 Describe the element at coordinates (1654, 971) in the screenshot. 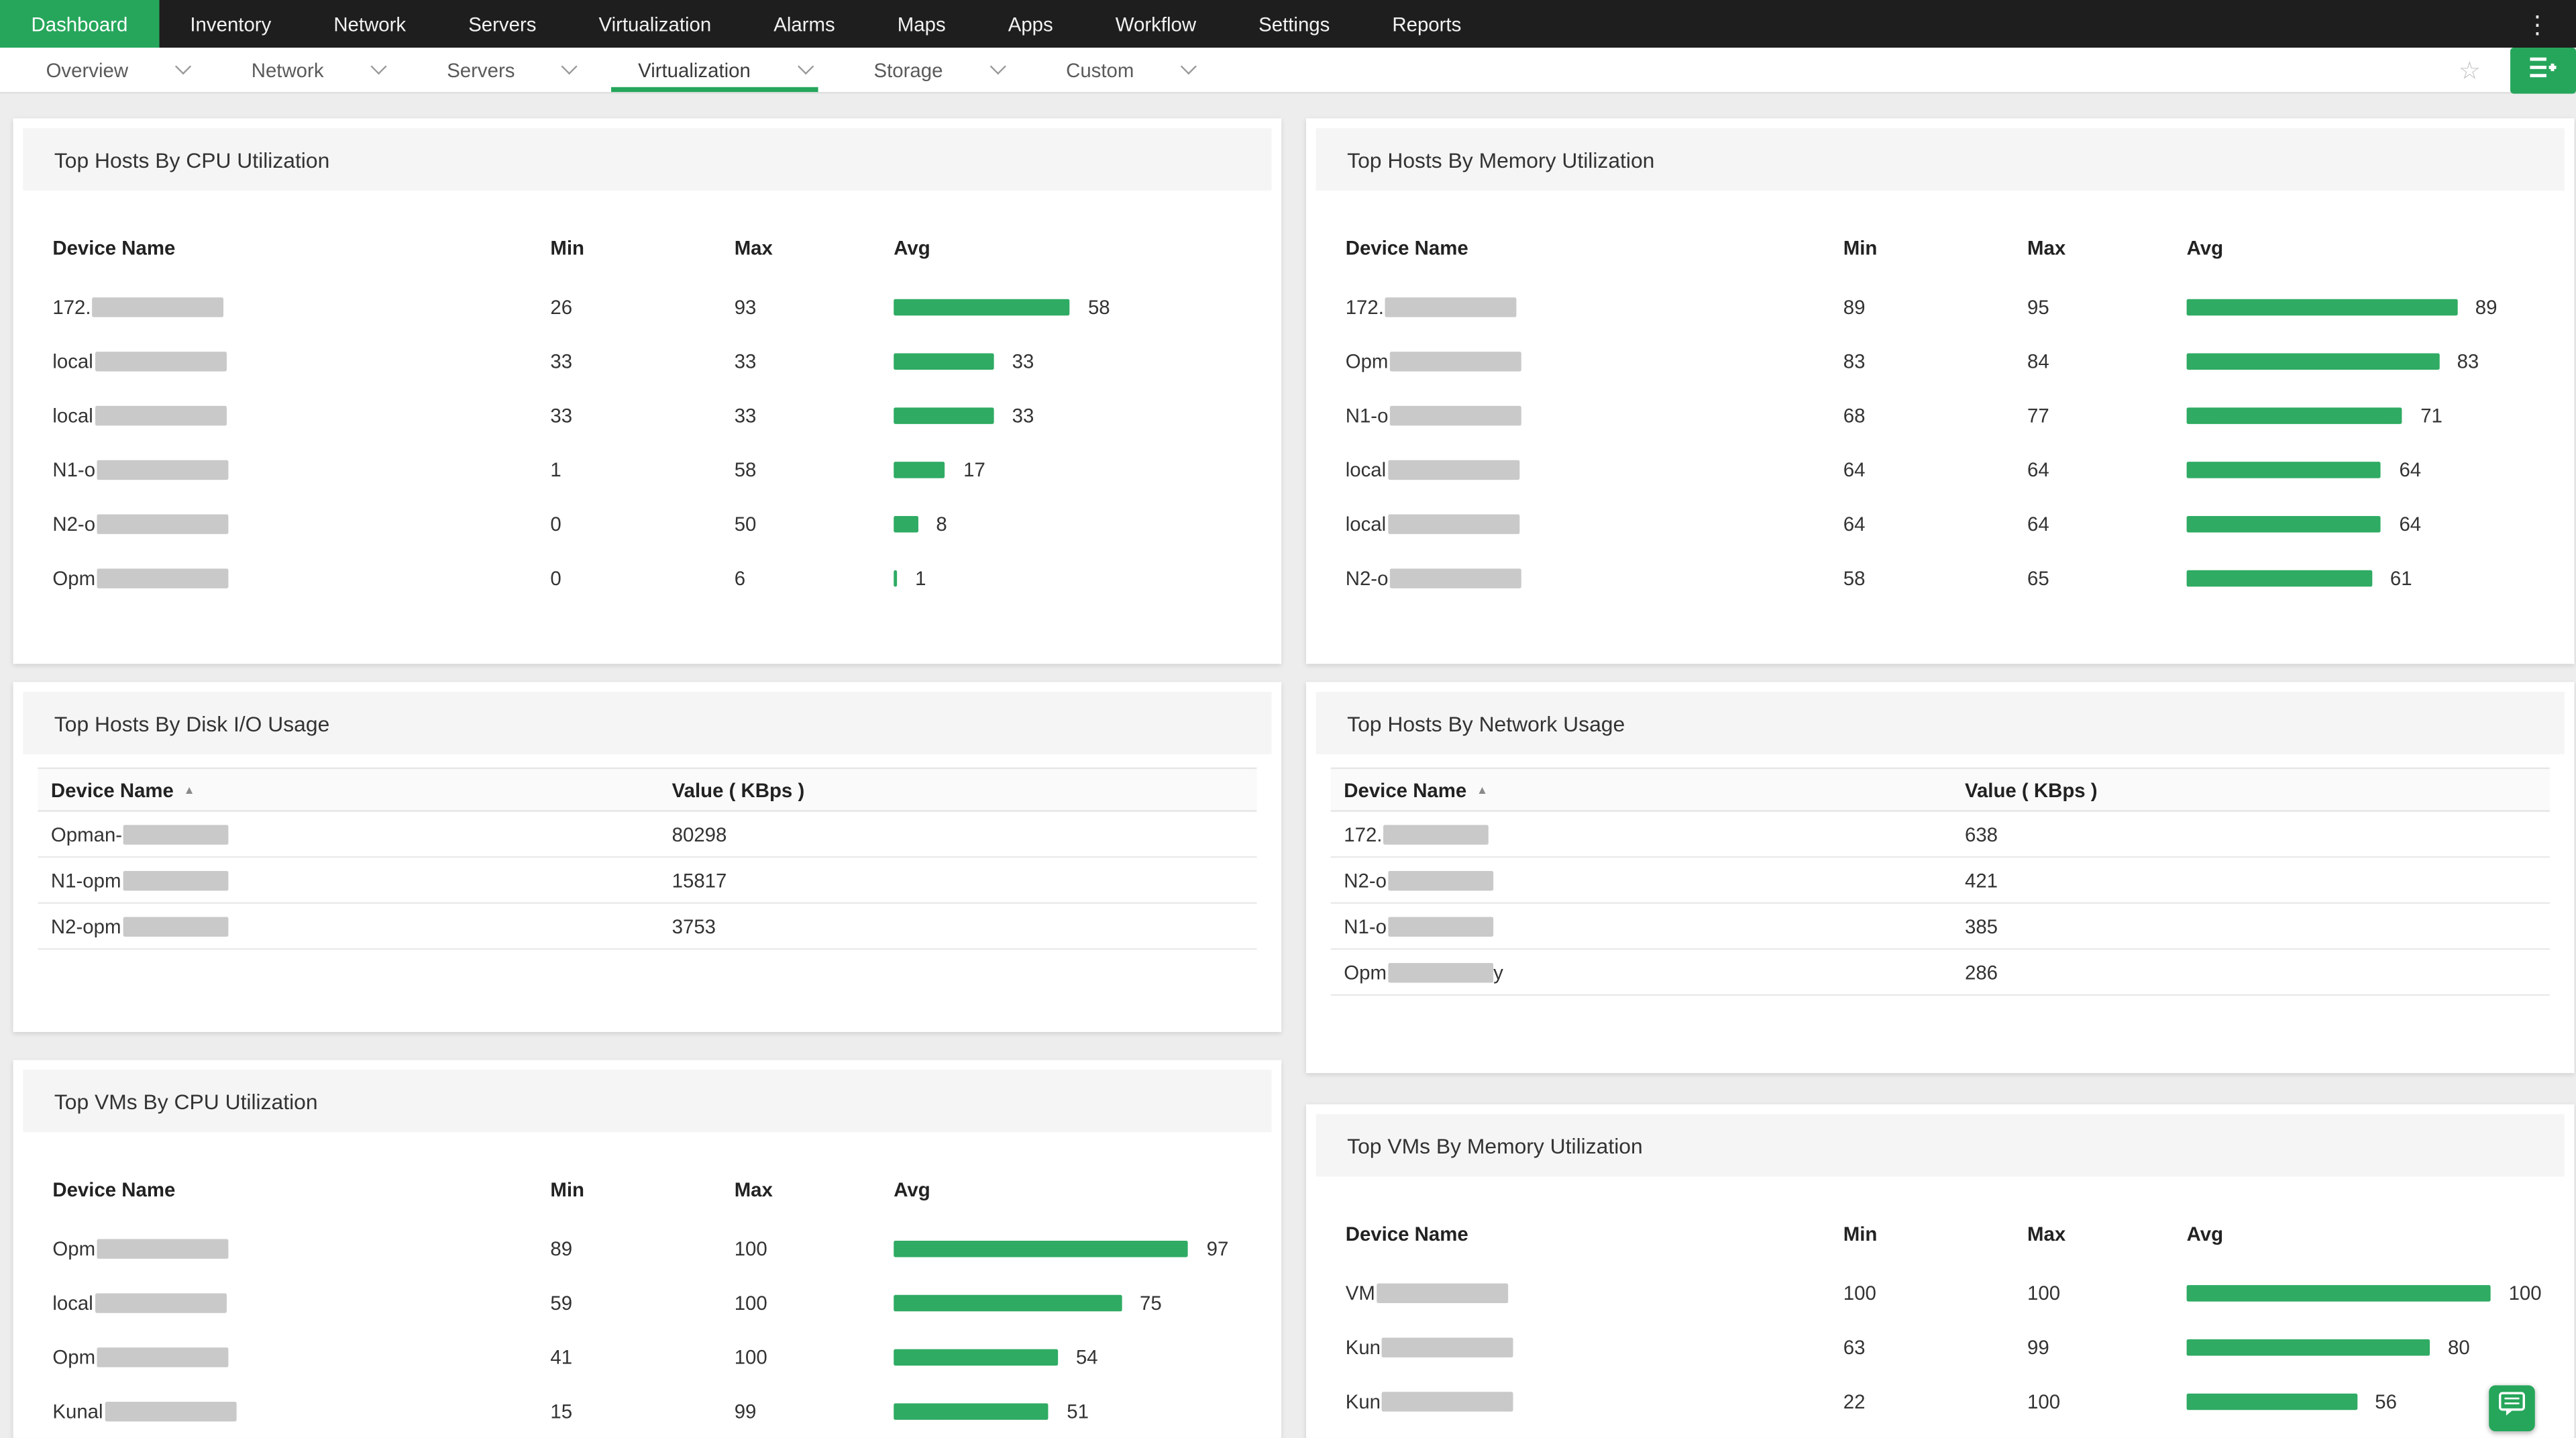

I see `device-name: Opm y` at that location.